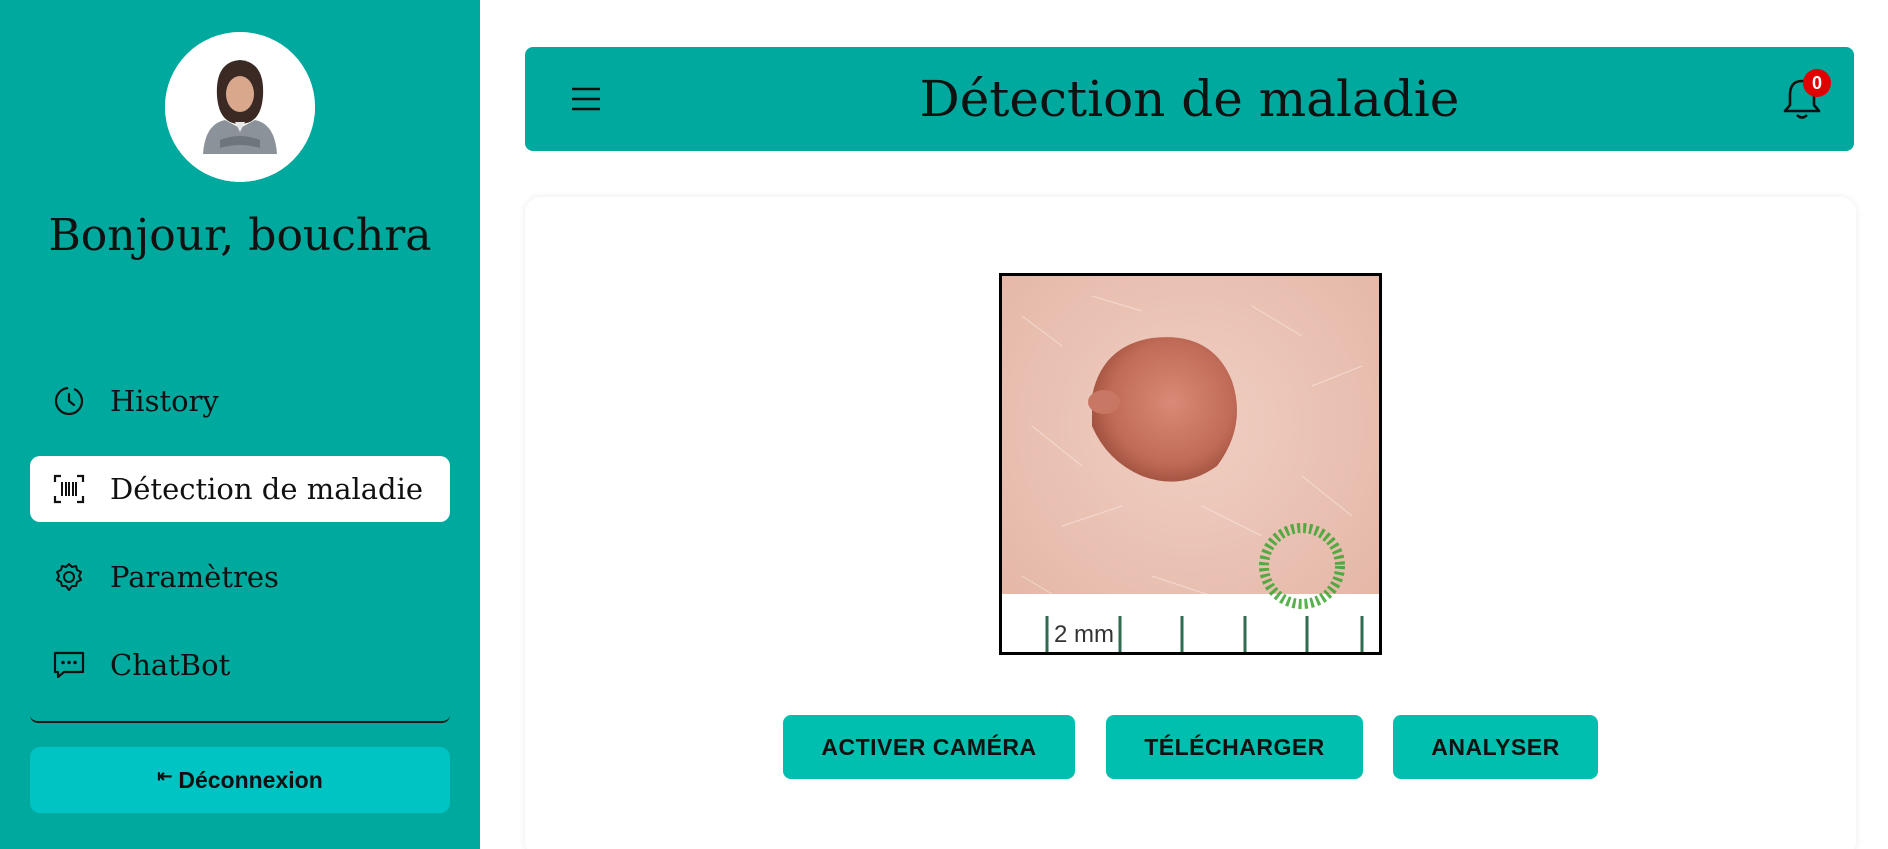 Image resolution: width=1888 pixels, height=849 pixels. I want to click on greeting: Bonjour, bouchra, so click(240, 235).